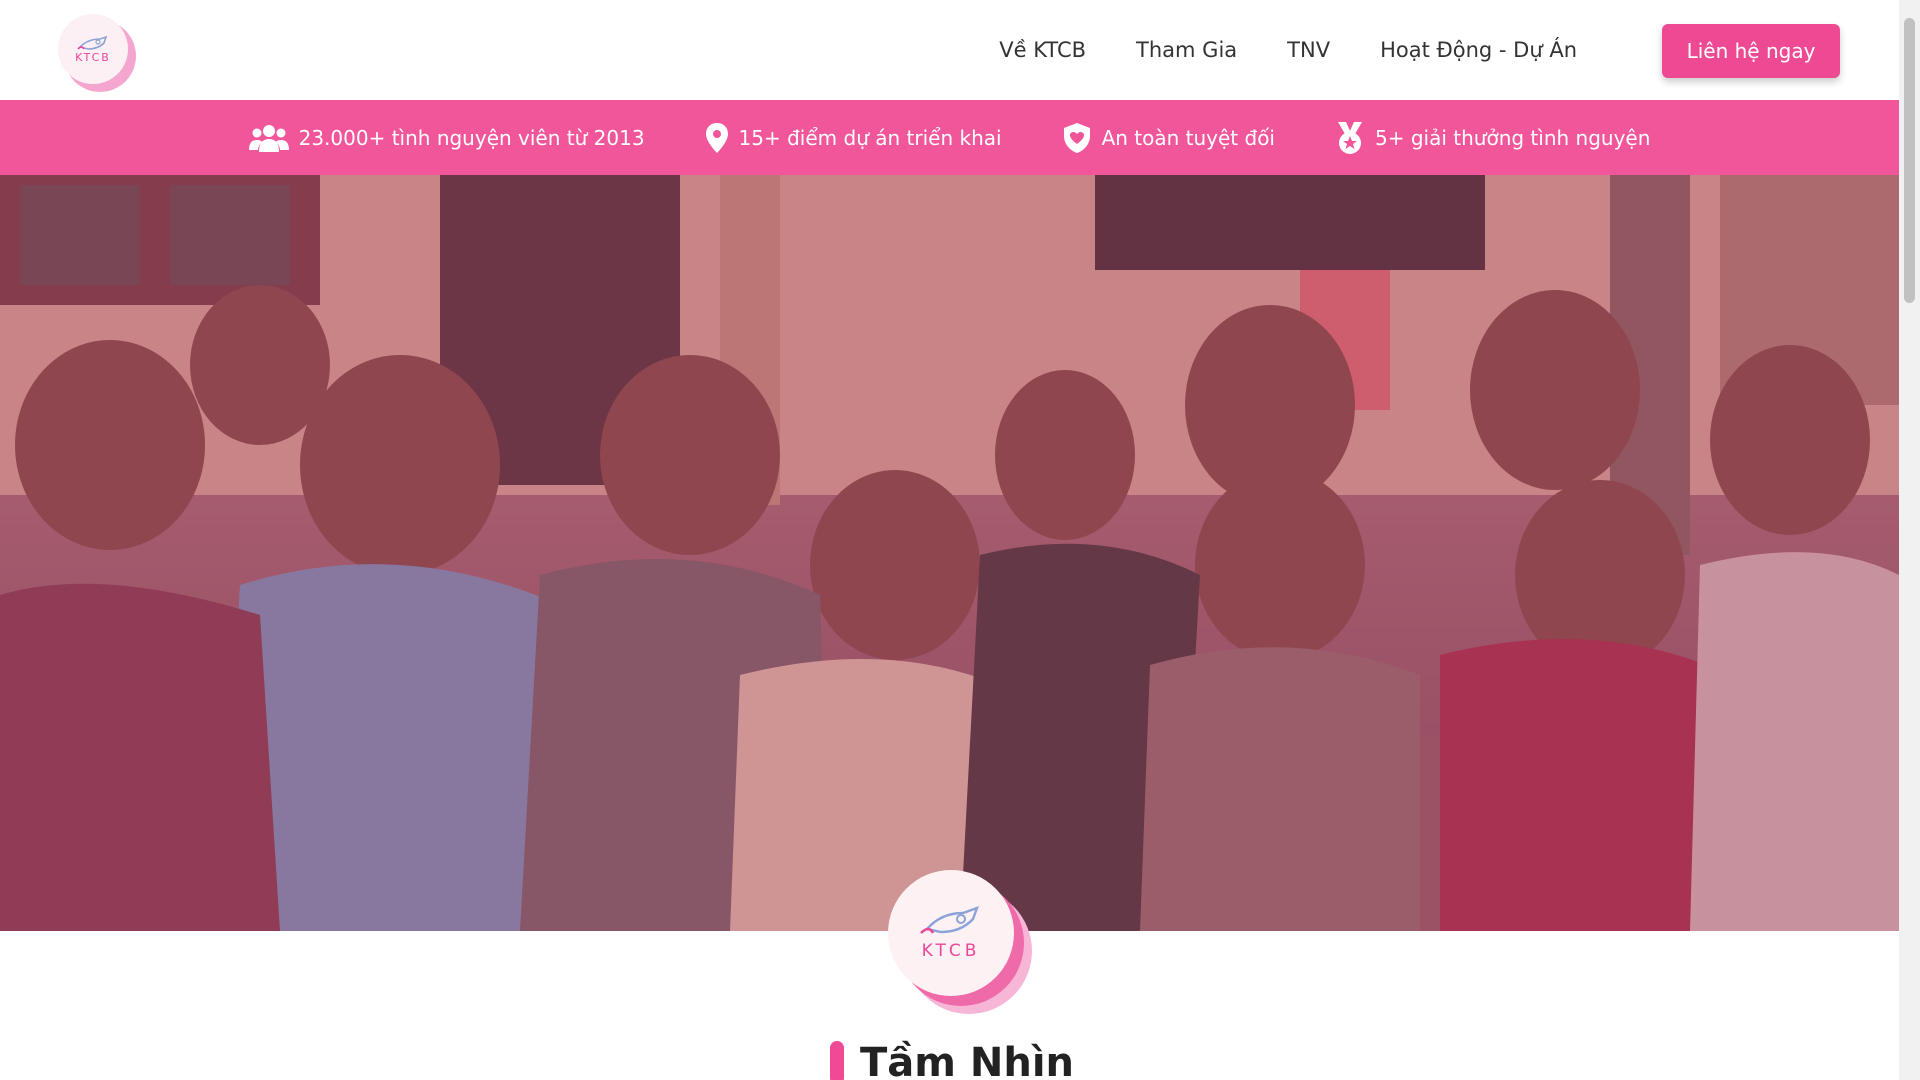 The image size is (1920, 1080). What do you see at coordinates (1909, 540) in the screenshot?
I see `page-scrollbar` at bounding box center [1909, 540].